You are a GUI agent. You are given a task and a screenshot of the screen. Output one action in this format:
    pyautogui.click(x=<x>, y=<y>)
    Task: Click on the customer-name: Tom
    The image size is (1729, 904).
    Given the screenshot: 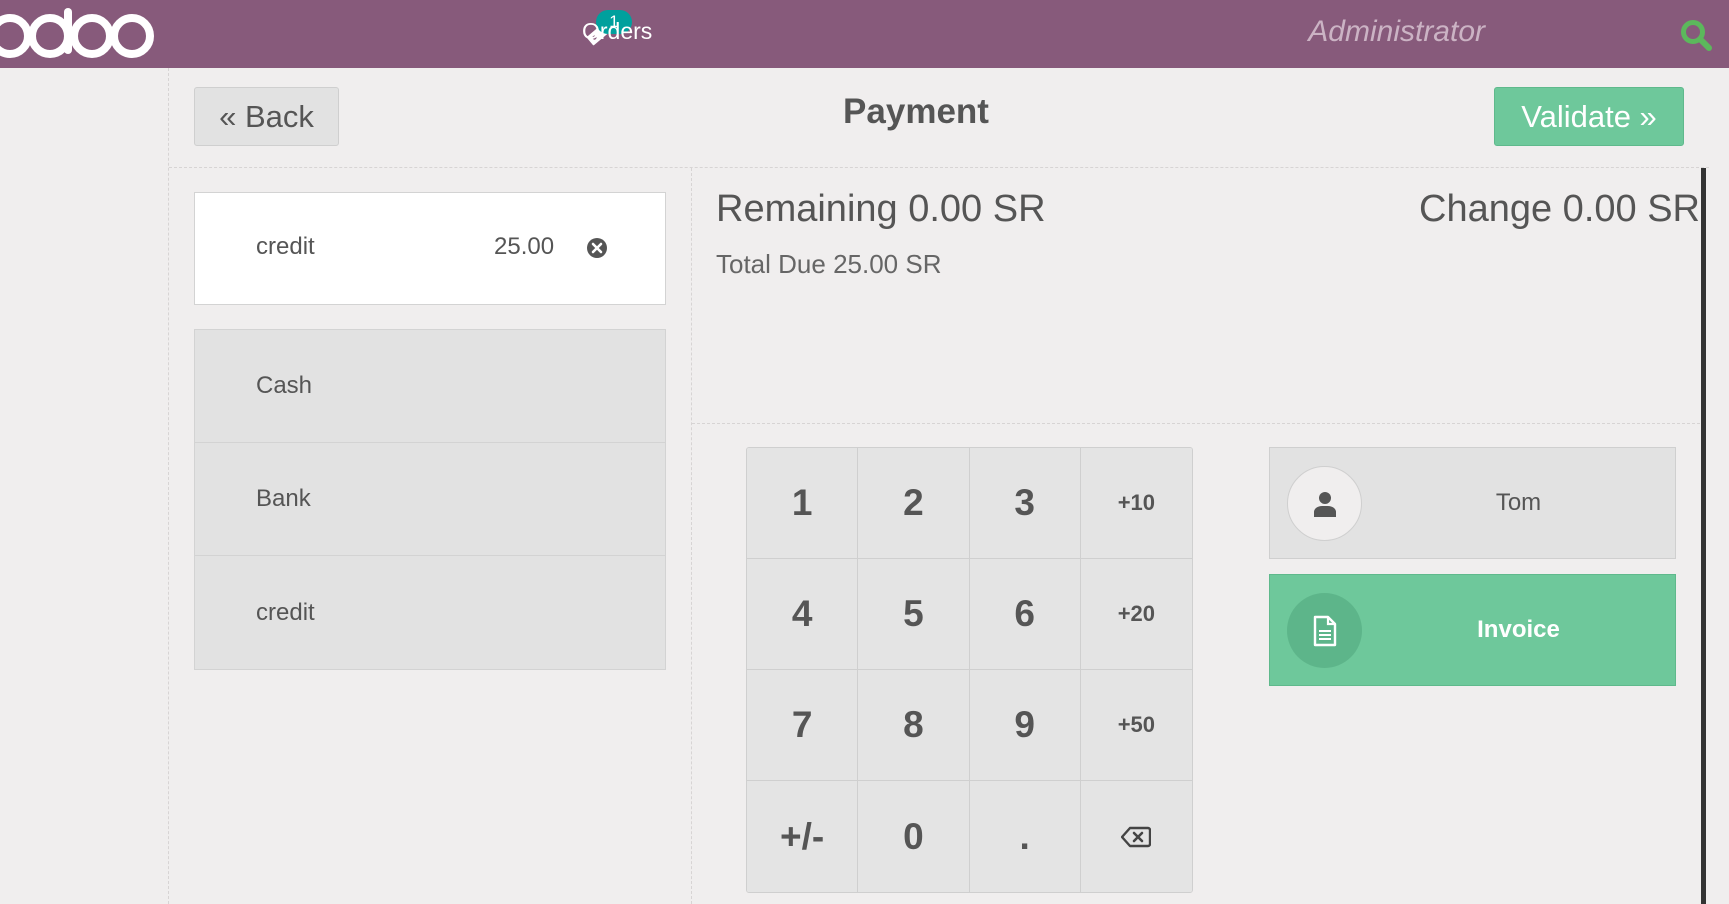 What is the action you would take?
    pyautogui.click(x=1518, y=502)
    